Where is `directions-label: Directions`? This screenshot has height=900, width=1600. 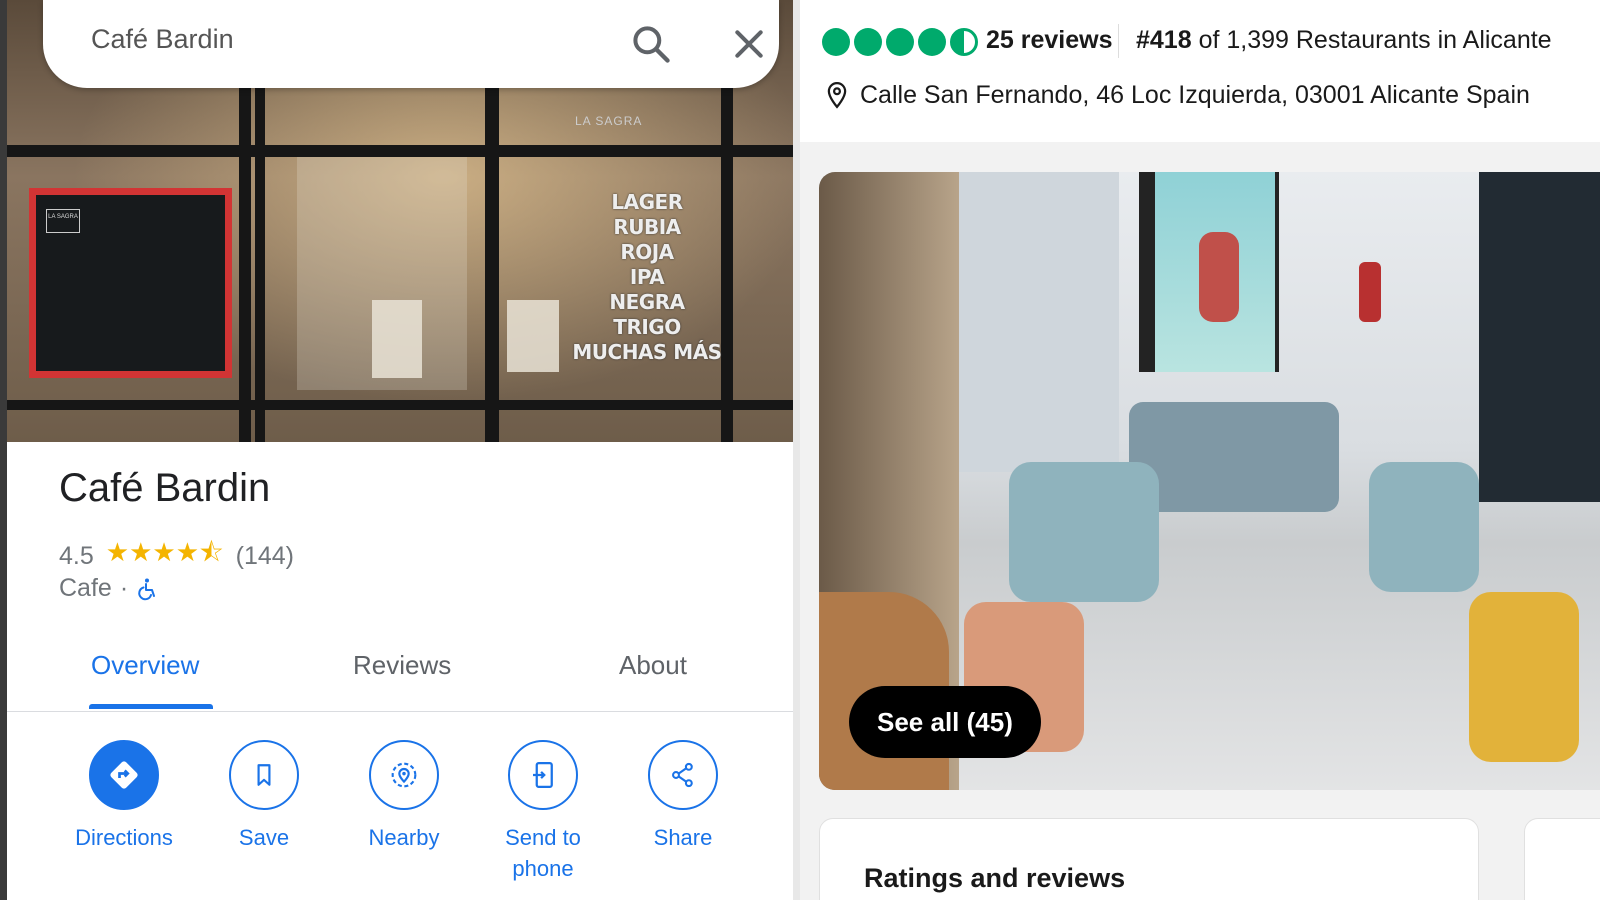
directions-label: Directions is located at coordinates (124, 837).